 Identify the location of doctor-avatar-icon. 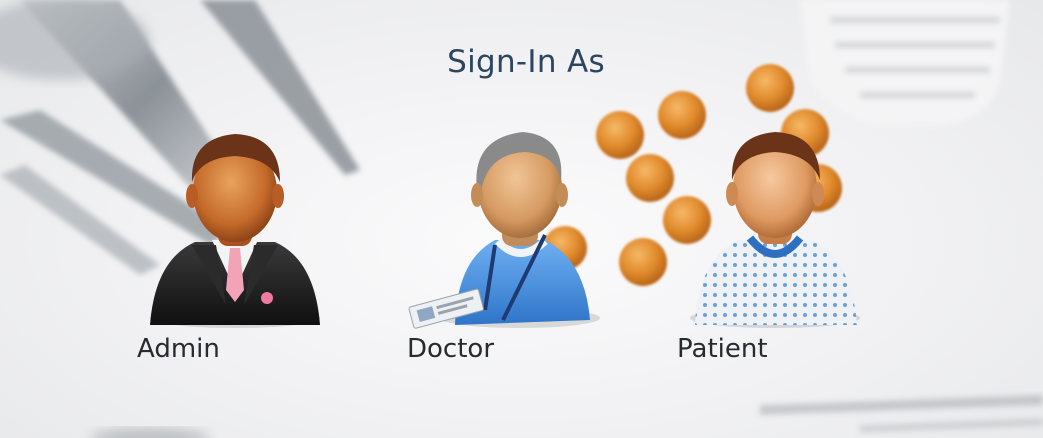
(504, 230).